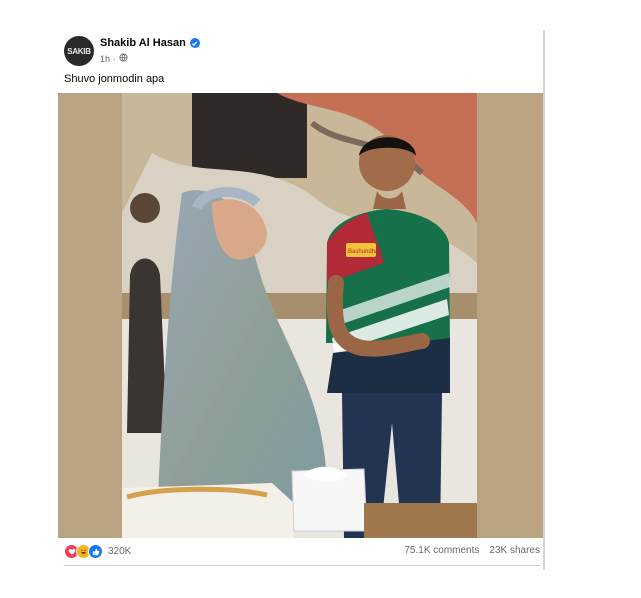 The width and height of the screenshot is (641, 598). I want to click on globe-icon, so click(123, 58).